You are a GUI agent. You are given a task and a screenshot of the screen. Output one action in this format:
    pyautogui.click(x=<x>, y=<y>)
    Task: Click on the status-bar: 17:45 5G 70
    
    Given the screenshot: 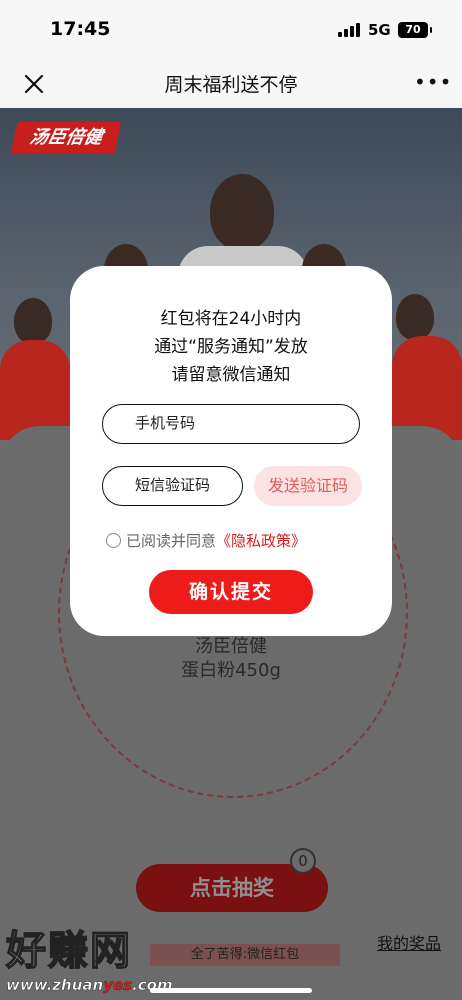 What is the action you would take?
    pyautogui.click(x=231, y=30)
    